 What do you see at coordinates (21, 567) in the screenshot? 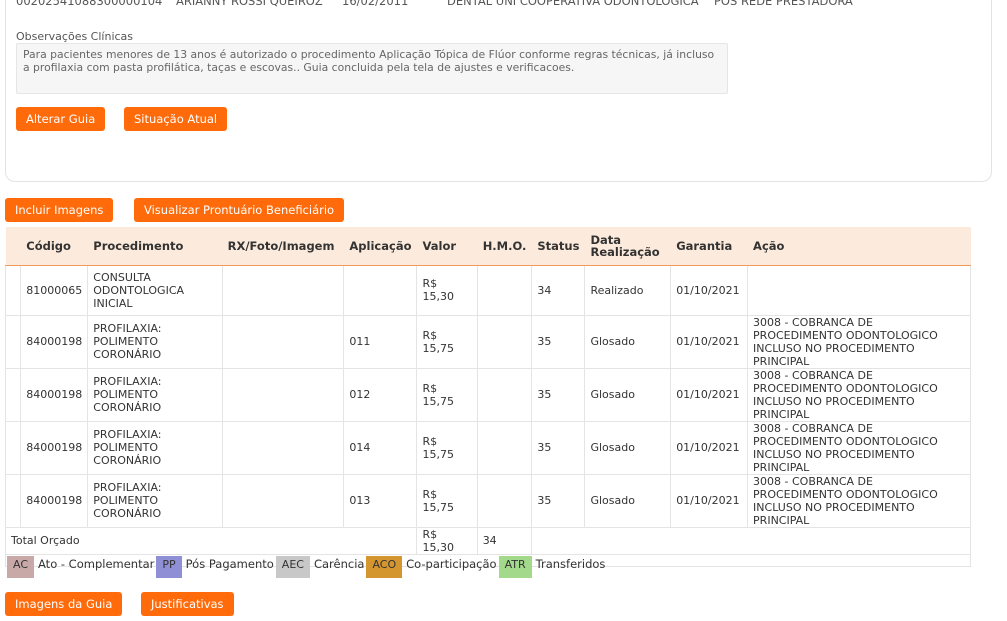
I see `legend-swatch-ac: AC` at bounding box center [21, 567].